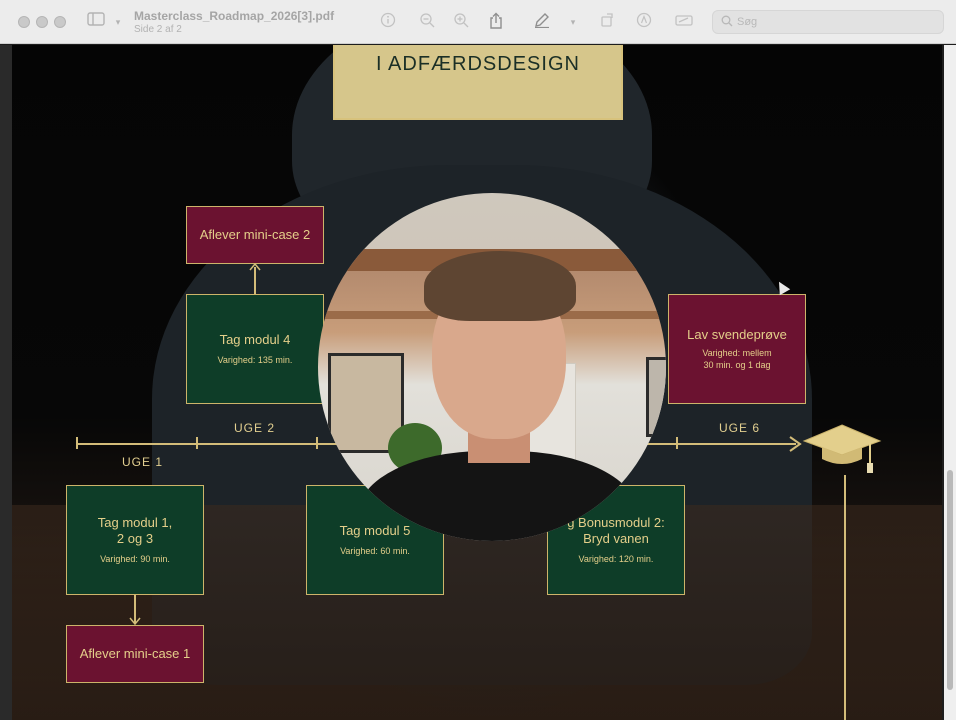  I want to click on share-icon, so click(496, 22).